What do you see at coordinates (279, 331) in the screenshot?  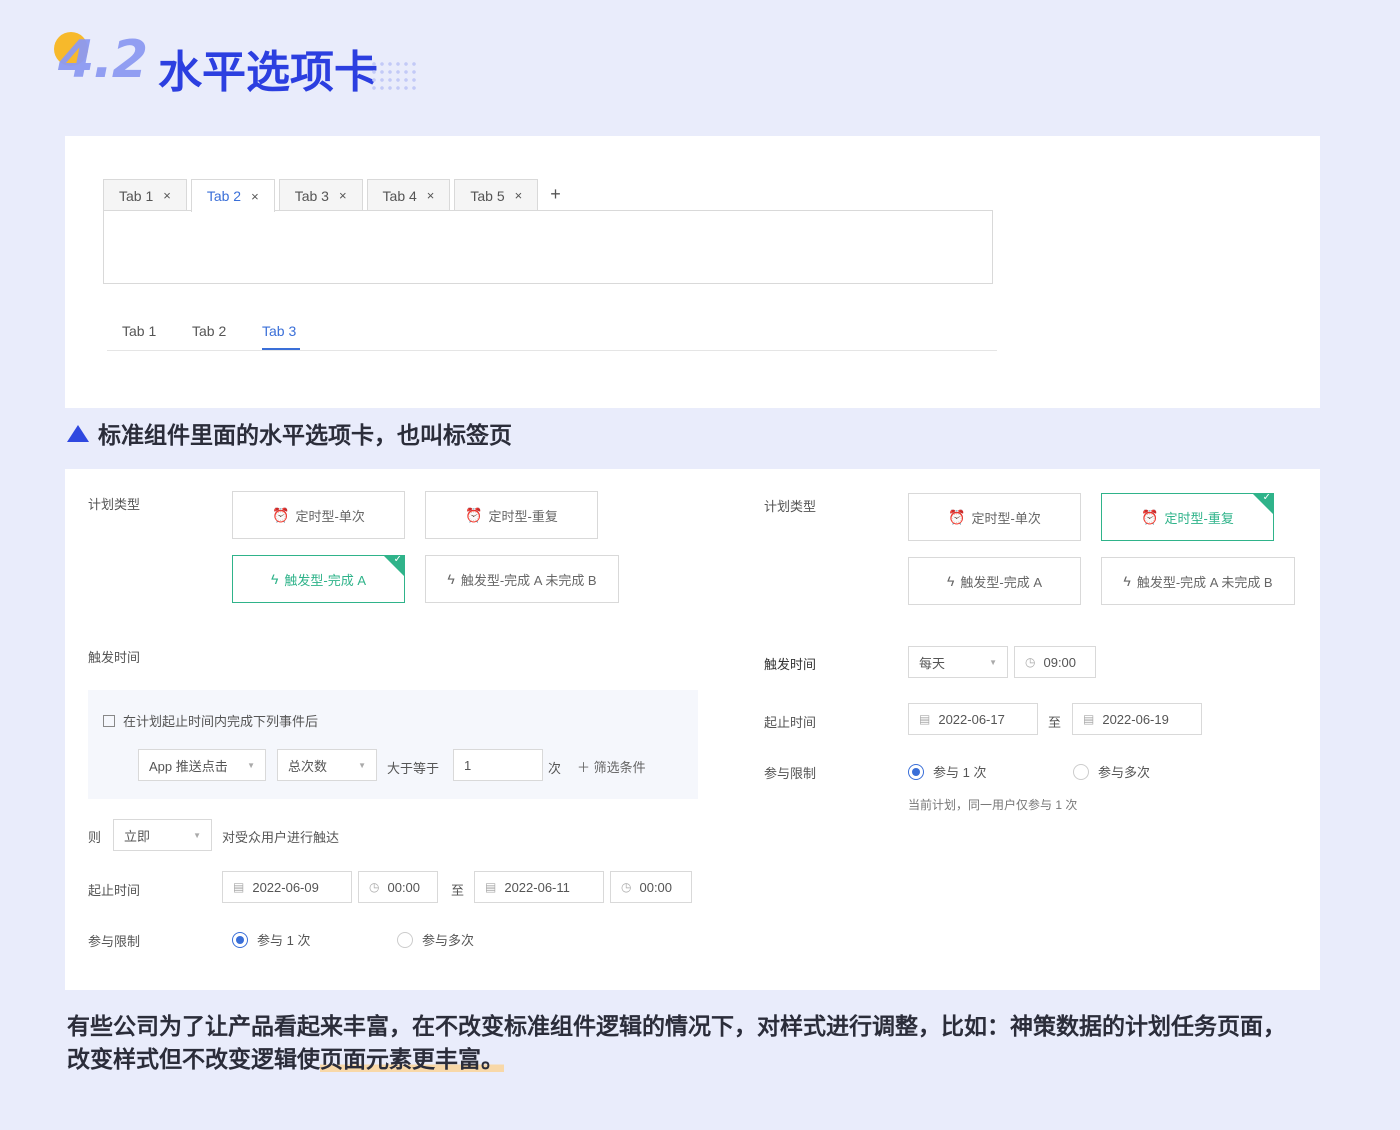 I see `line-tab-3: Tab 3` at bounding box center [279, 331].